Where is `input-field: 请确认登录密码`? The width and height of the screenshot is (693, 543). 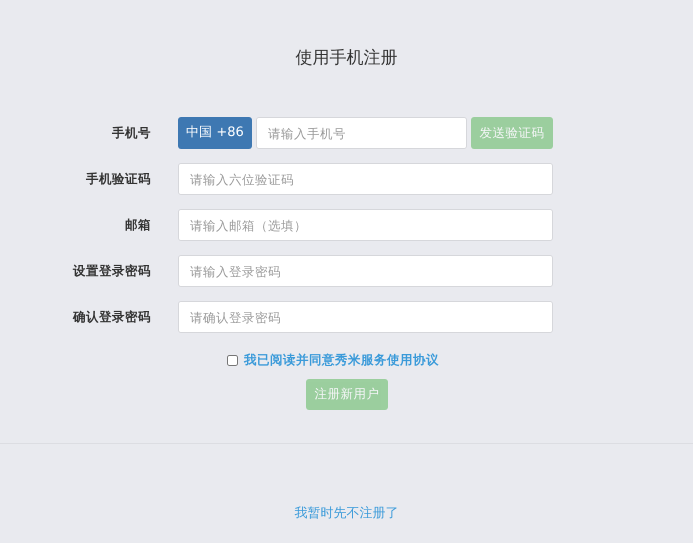
input-field: 请确认登录密码 is located at coordinates (365, 317).